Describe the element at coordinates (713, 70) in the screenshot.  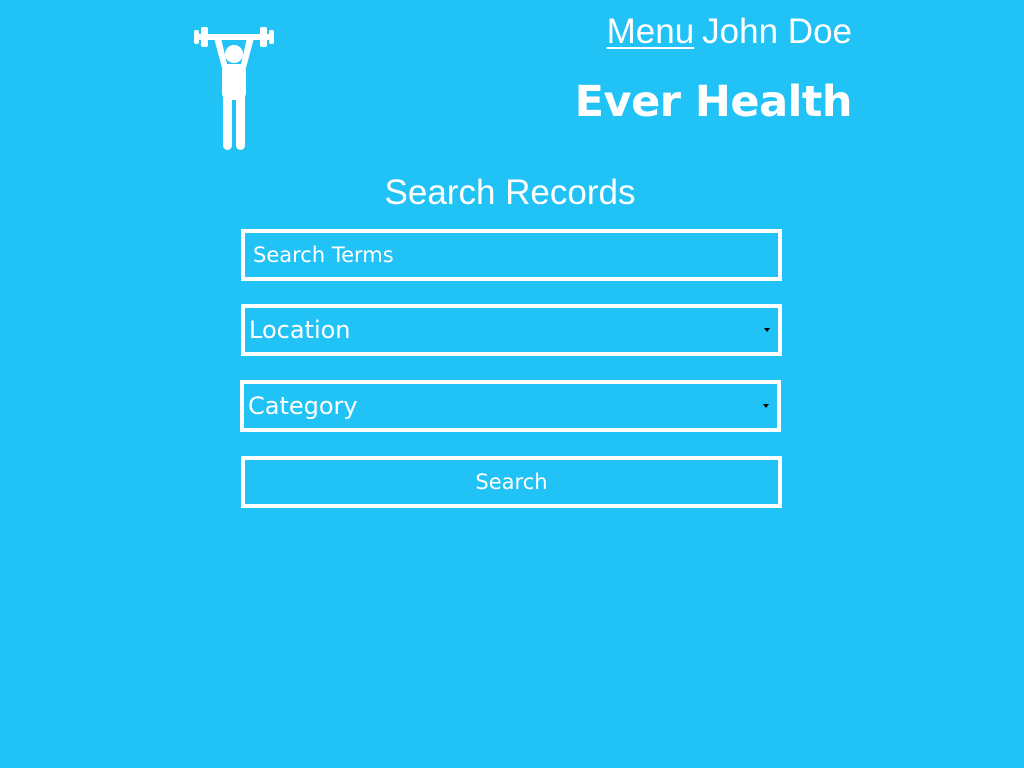
I see `header-right: Menu John Doe Ever Health` at that location.